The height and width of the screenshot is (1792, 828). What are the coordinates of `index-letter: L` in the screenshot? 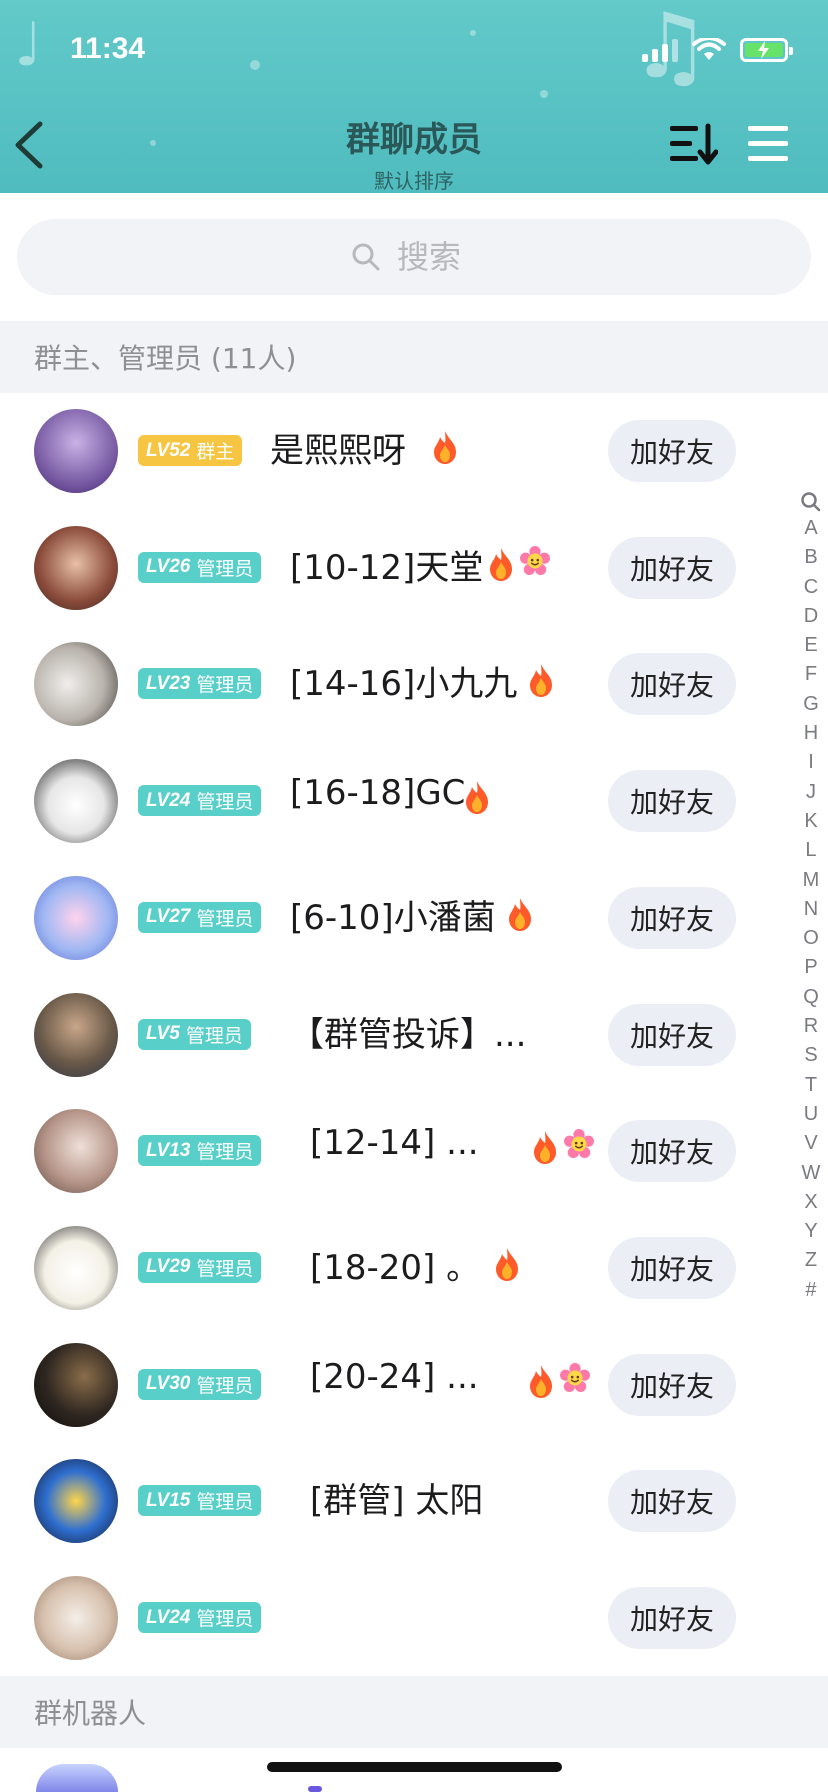 It's located at (810, 850).